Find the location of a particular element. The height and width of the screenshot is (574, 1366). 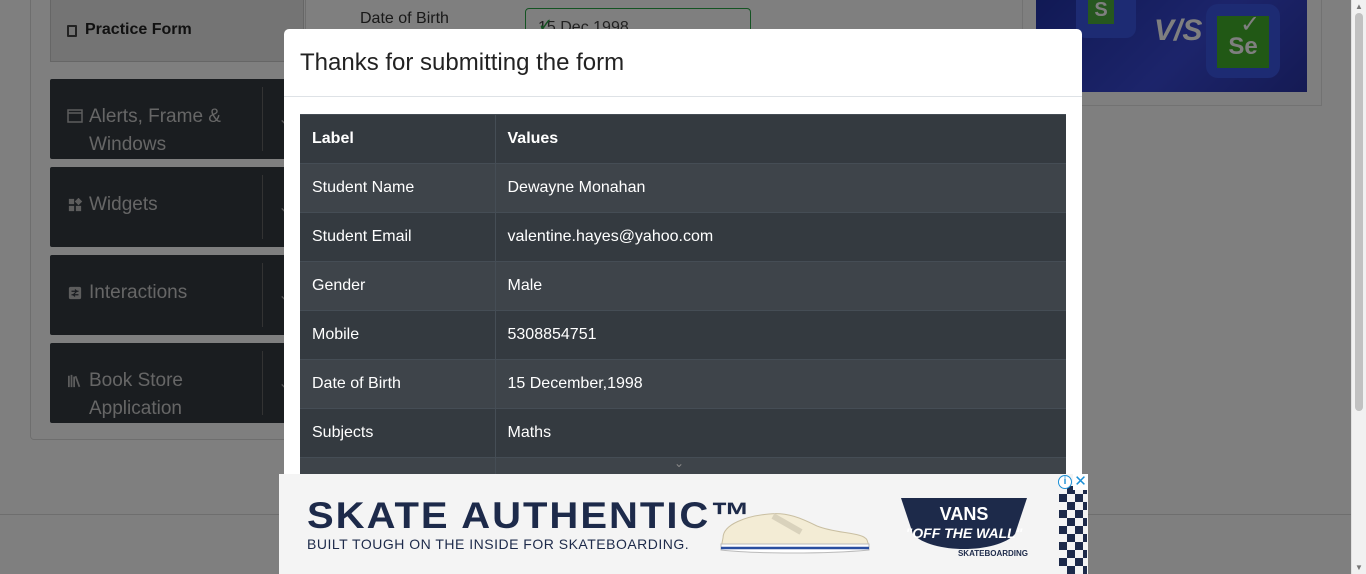

brand-logo: VANS "OFF THE WALL" SKATEBOARDING is located at coordinates (964, 528).